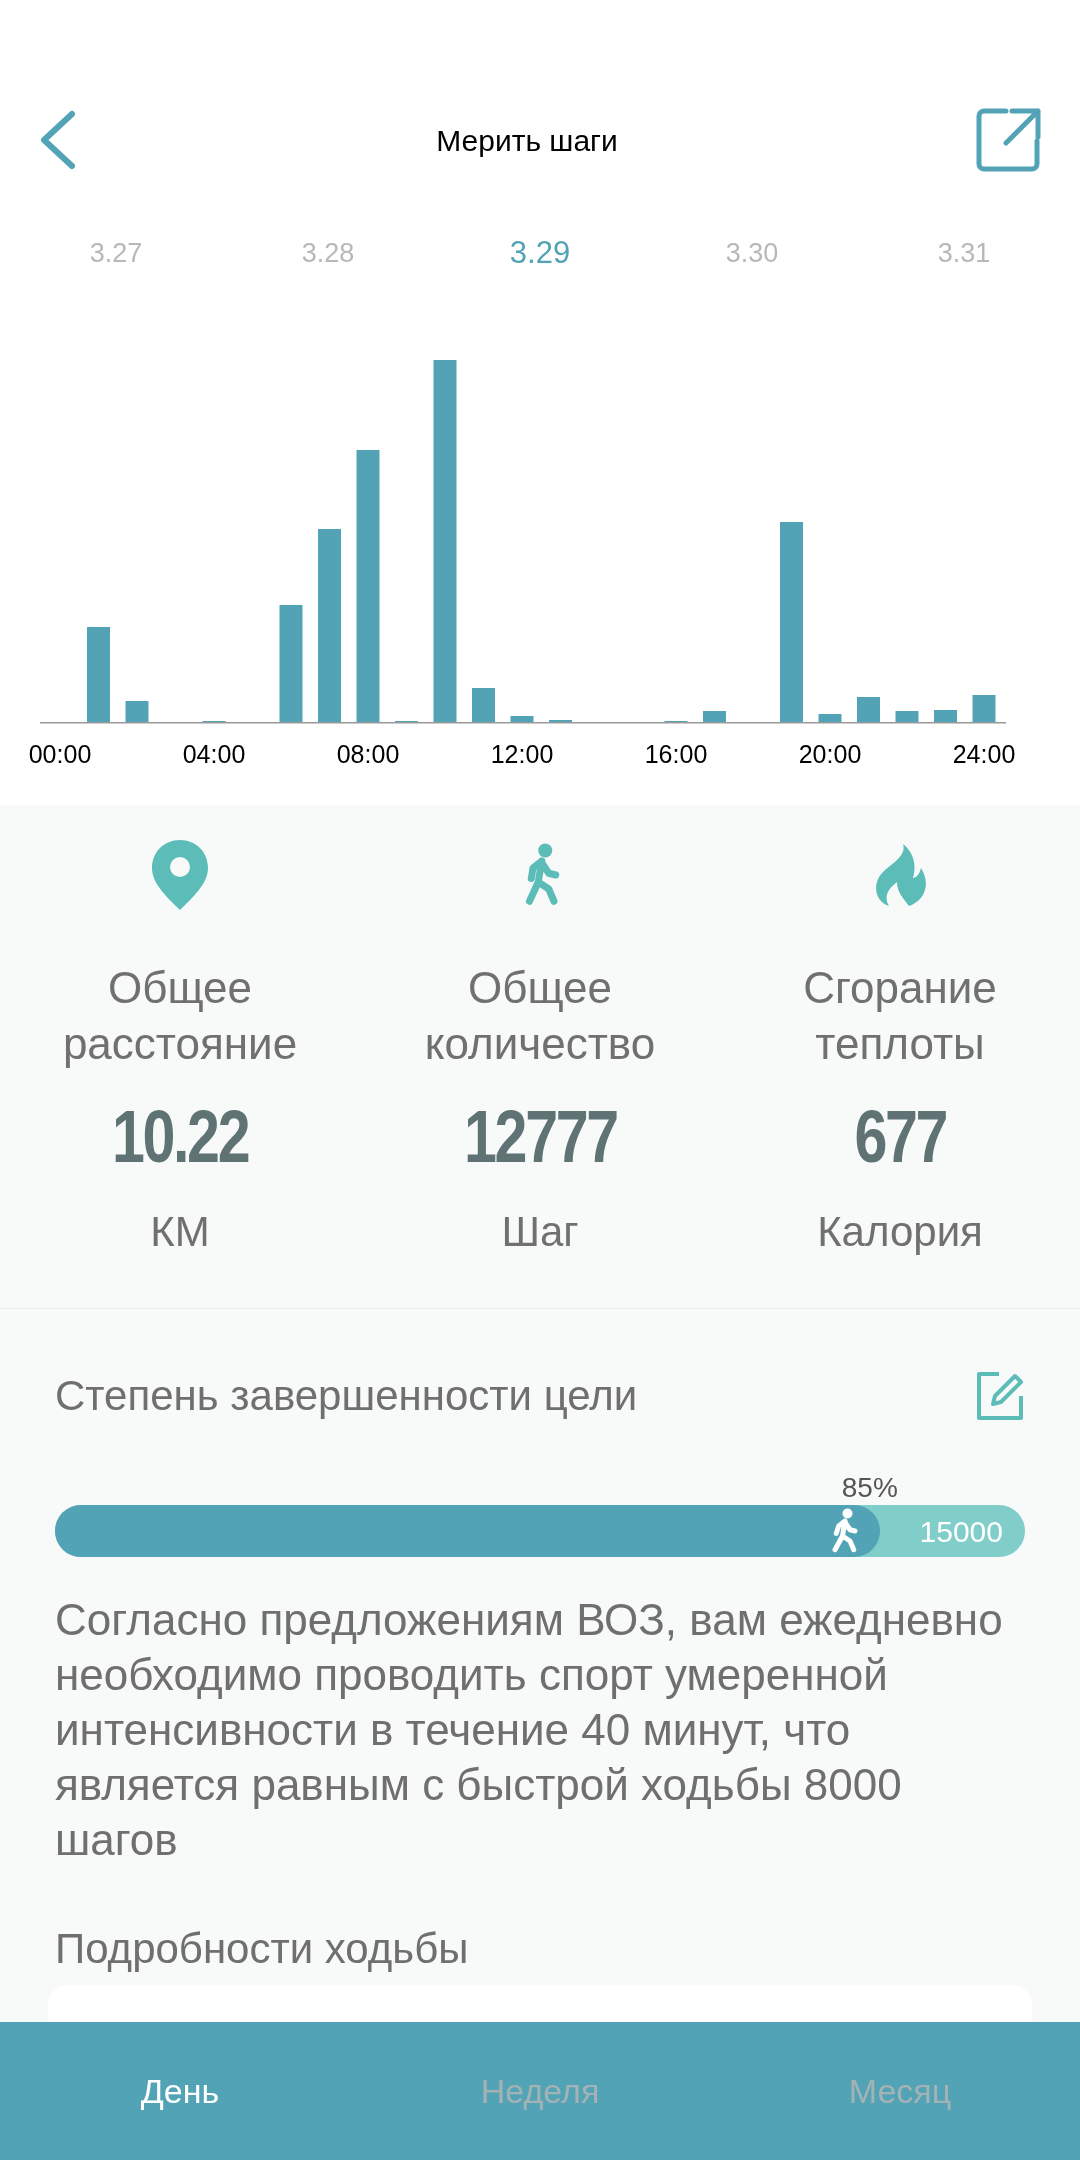 The image size is (1080, 2160). I want to click on tab: Месяц, so click(900, 2091).